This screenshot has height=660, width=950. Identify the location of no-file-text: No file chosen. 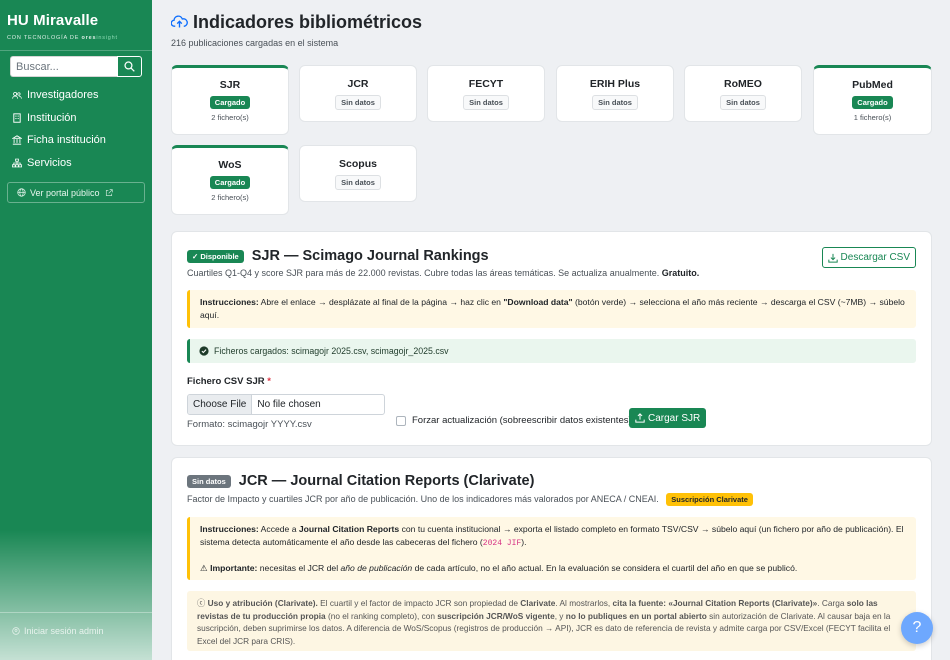
(289, 404).